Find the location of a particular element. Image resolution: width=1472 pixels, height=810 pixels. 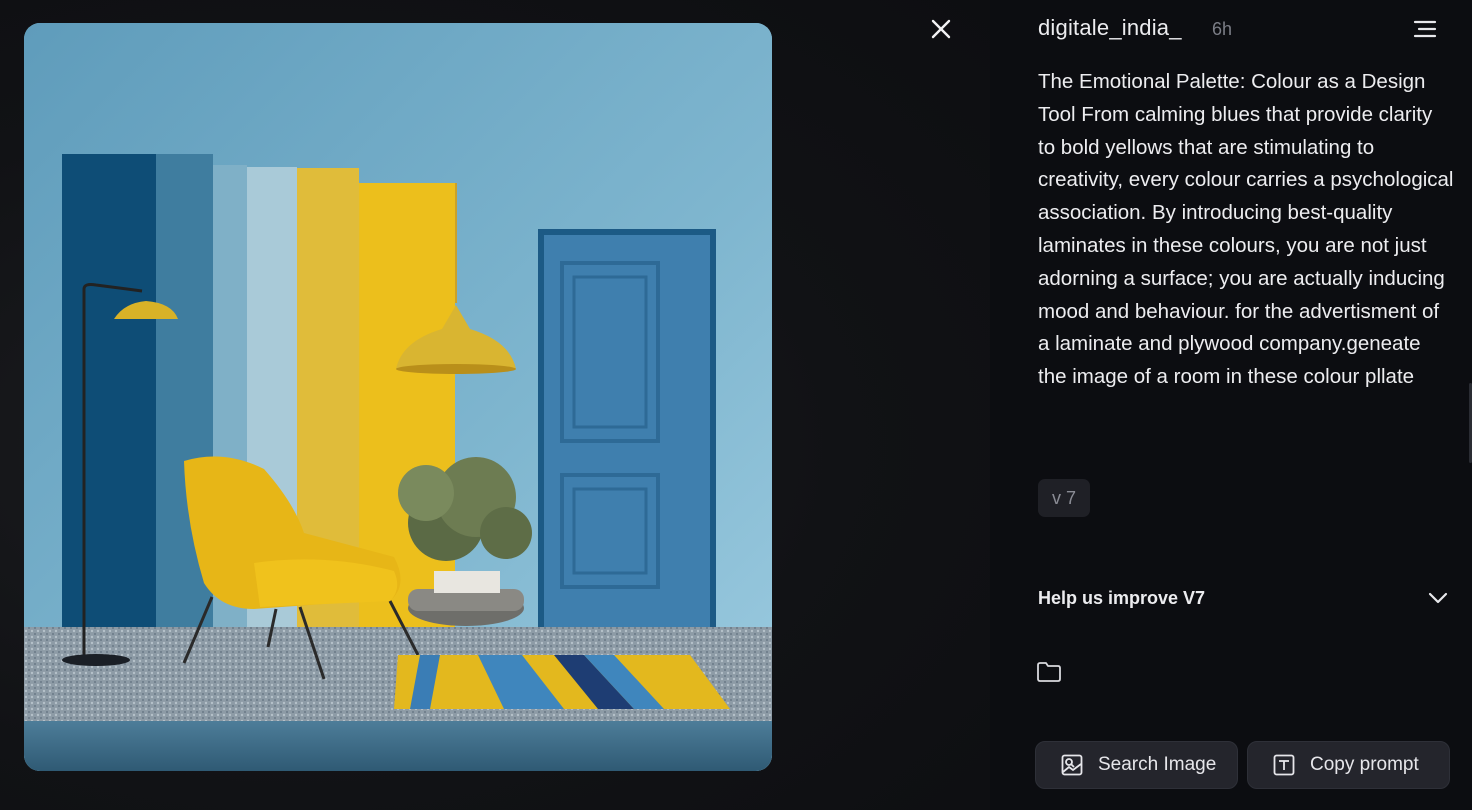

version-badge: v 7 is located at coordinates (1064, 498).